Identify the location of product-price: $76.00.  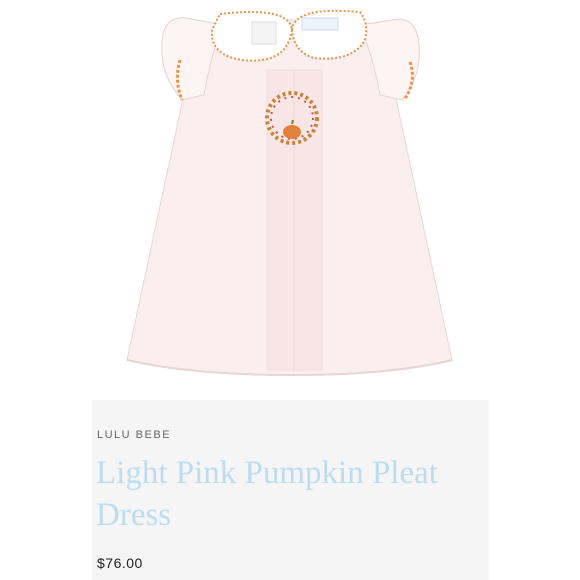
(120, 563).